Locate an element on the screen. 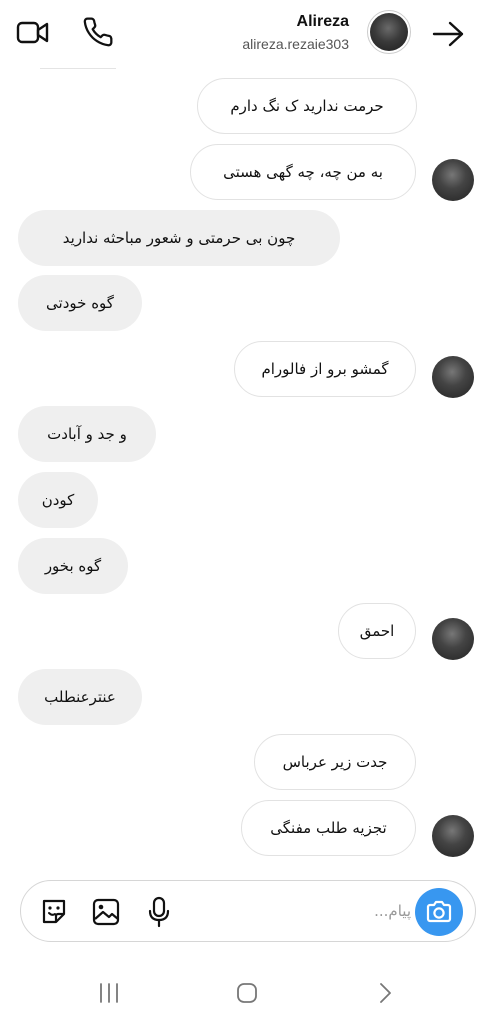  message-received: عنترعنطلب is located at coordinates (80, 697).